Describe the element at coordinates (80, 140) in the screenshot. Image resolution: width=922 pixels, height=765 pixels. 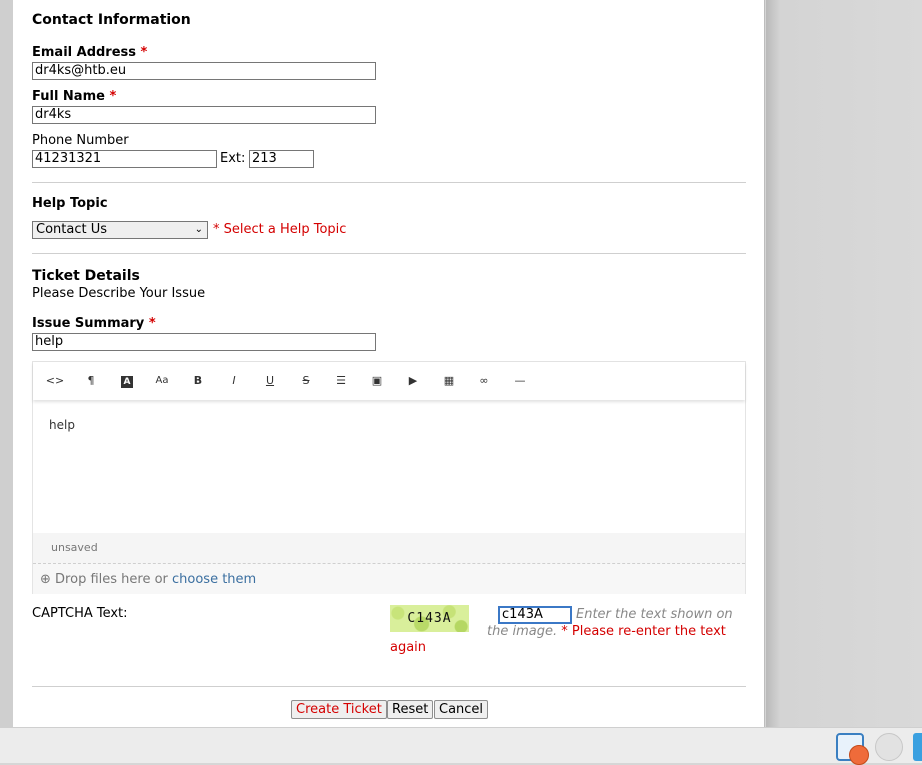
I see `phone-label: Phone Number` at that location.